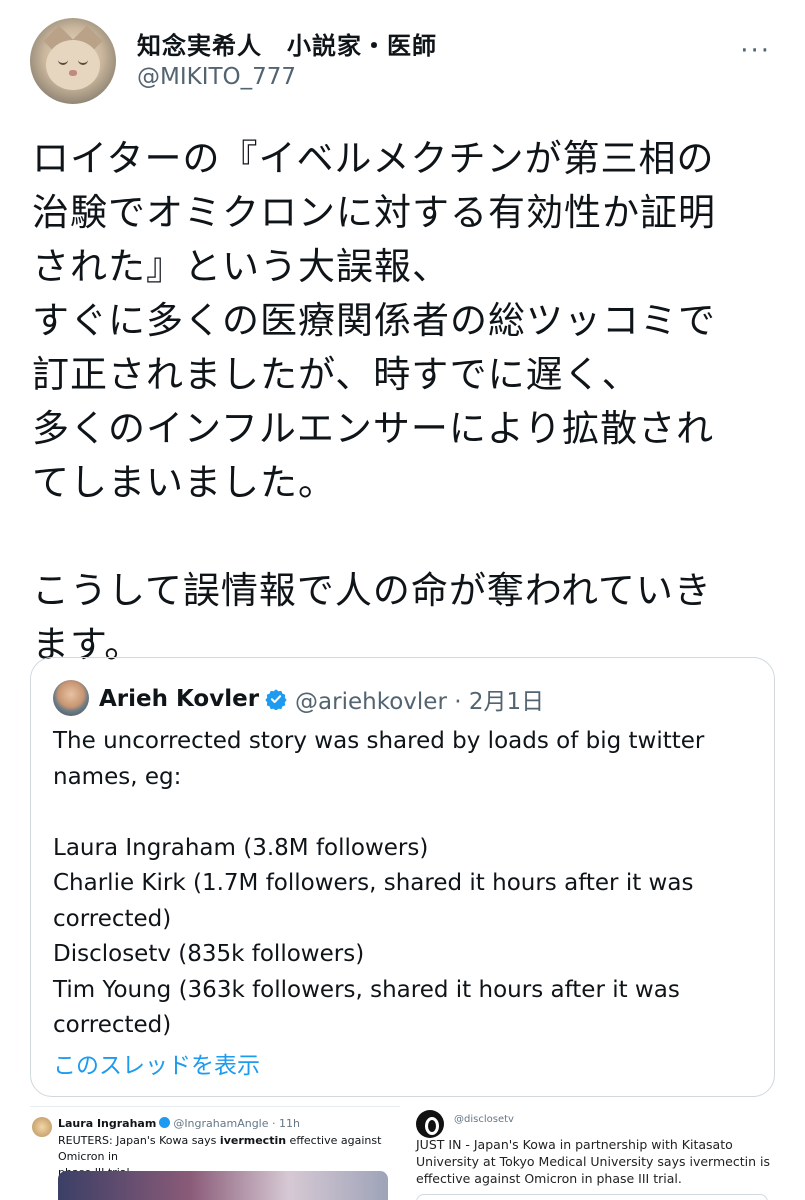  What do you see at coordinates (430, 1124) in the screenshot?
I see `disclosetv-logo-icon` at bounding box center [430, 1124].